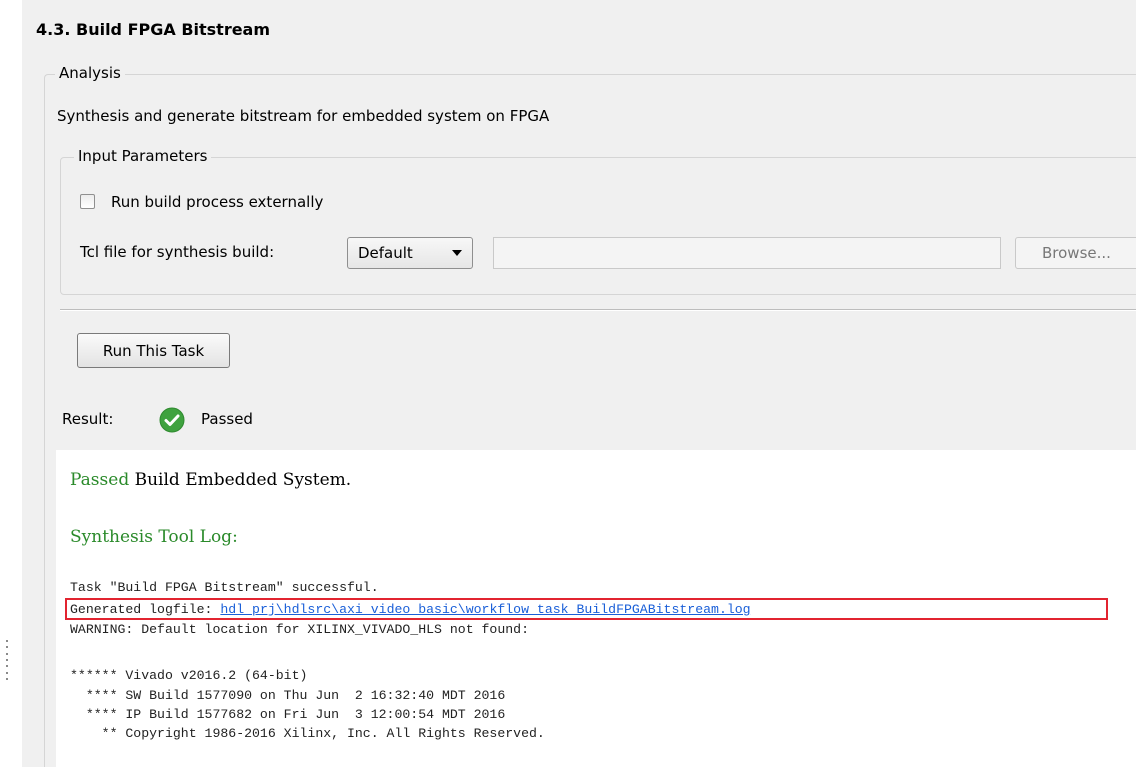  Describe the element at coordinates (747, 253) in the screenshot. I see `tcl-file-path-field` at that location.